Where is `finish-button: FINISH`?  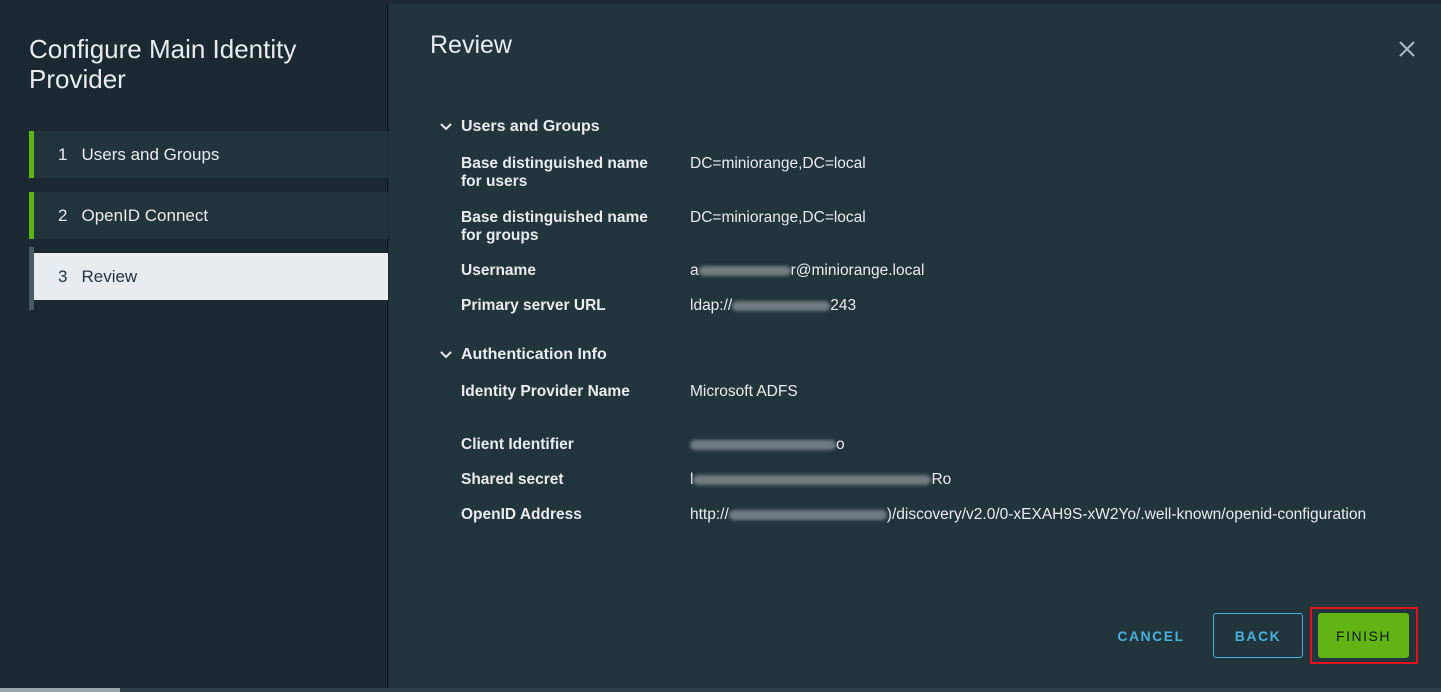
finish-button: FINISH is located at coordinates (1363, 635).